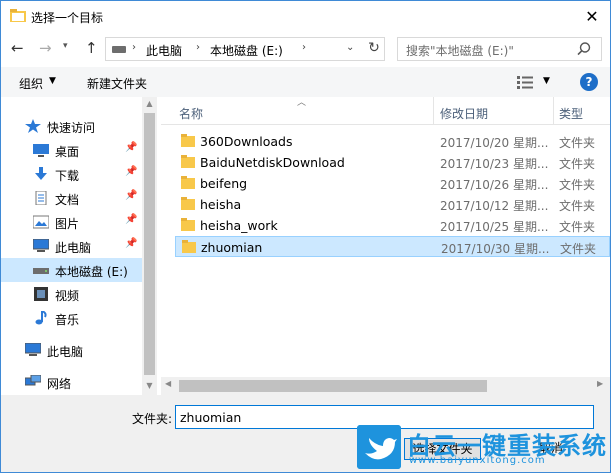 This screenshot has width=611, height=473. What do you see at coordinates (20, 48) in the screenshot?
I see `back-arrow-icon: ←` at bounding box center [20, 48].